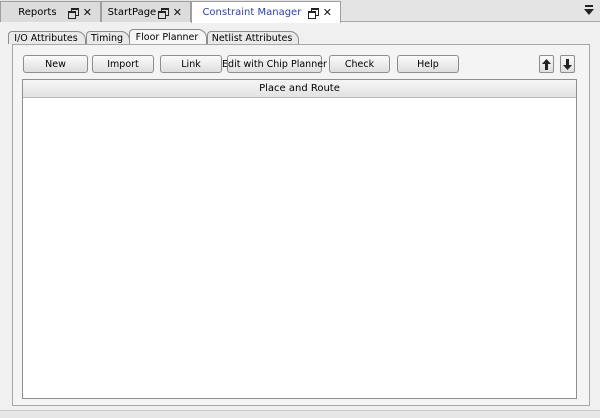 This screenshot has width=600, height=418. I want to click on tab-floor-planner: Floor Planner, so click(168, 36).